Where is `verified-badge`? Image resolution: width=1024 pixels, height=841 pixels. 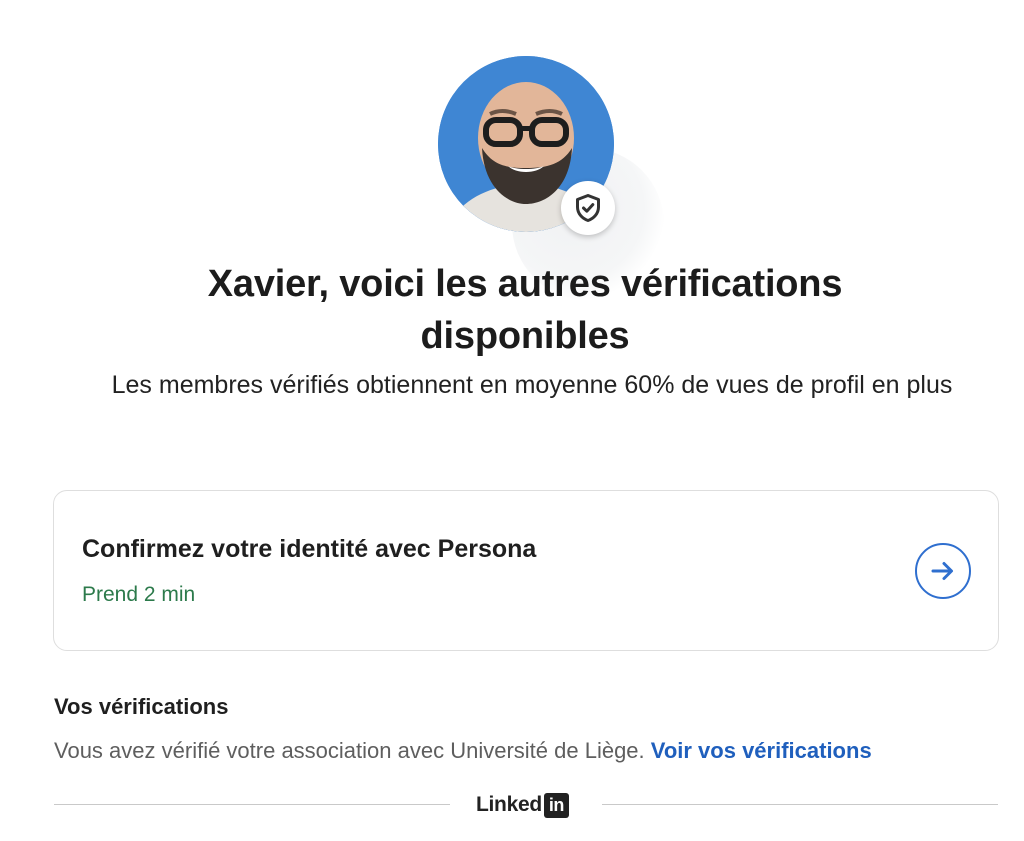
verified-badge is located at coordinates (588, 208).